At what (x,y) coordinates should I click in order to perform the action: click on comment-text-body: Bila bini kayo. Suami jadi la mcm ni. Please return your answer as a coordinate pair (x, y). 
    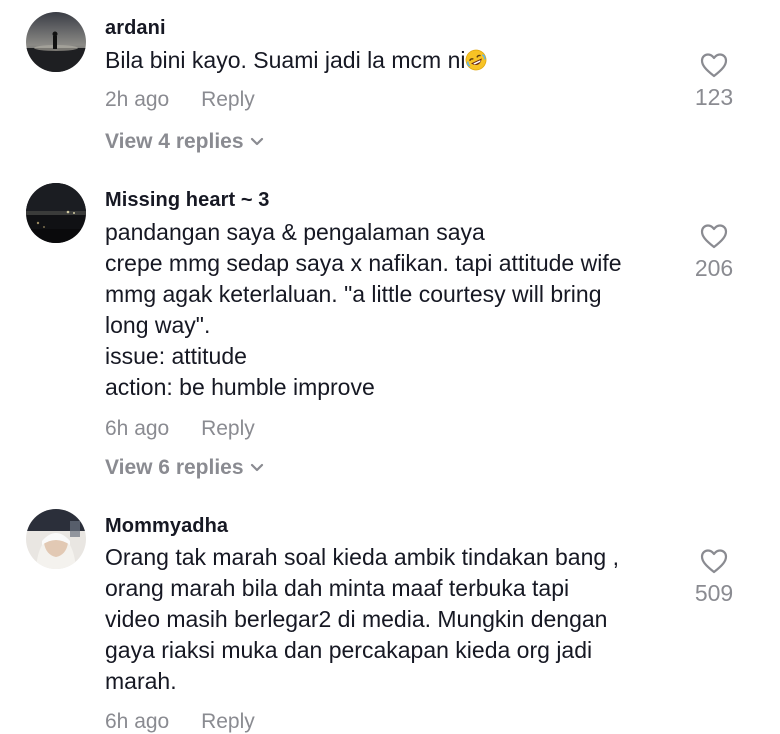
    Looking at the image, I should click on (285, 60).